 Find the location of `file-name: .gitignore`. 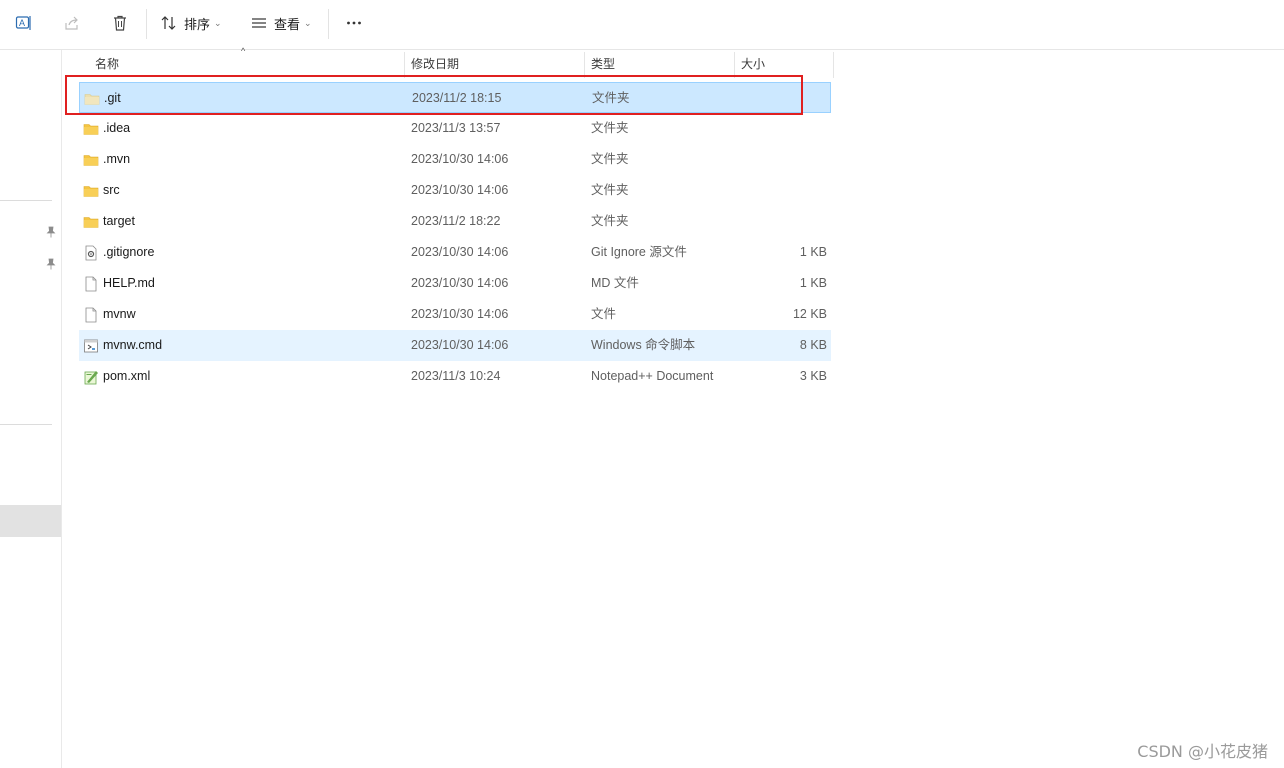

file-name: .gitignore is located at coordinates (129, 252).